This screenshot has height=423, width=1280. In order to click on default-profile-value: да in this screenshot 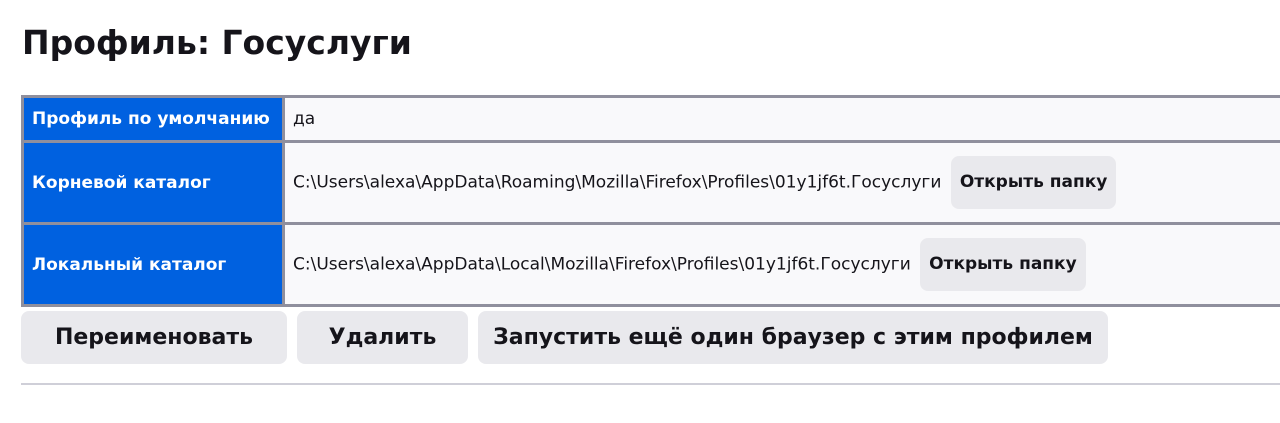, I will do `click(304, 119)`.